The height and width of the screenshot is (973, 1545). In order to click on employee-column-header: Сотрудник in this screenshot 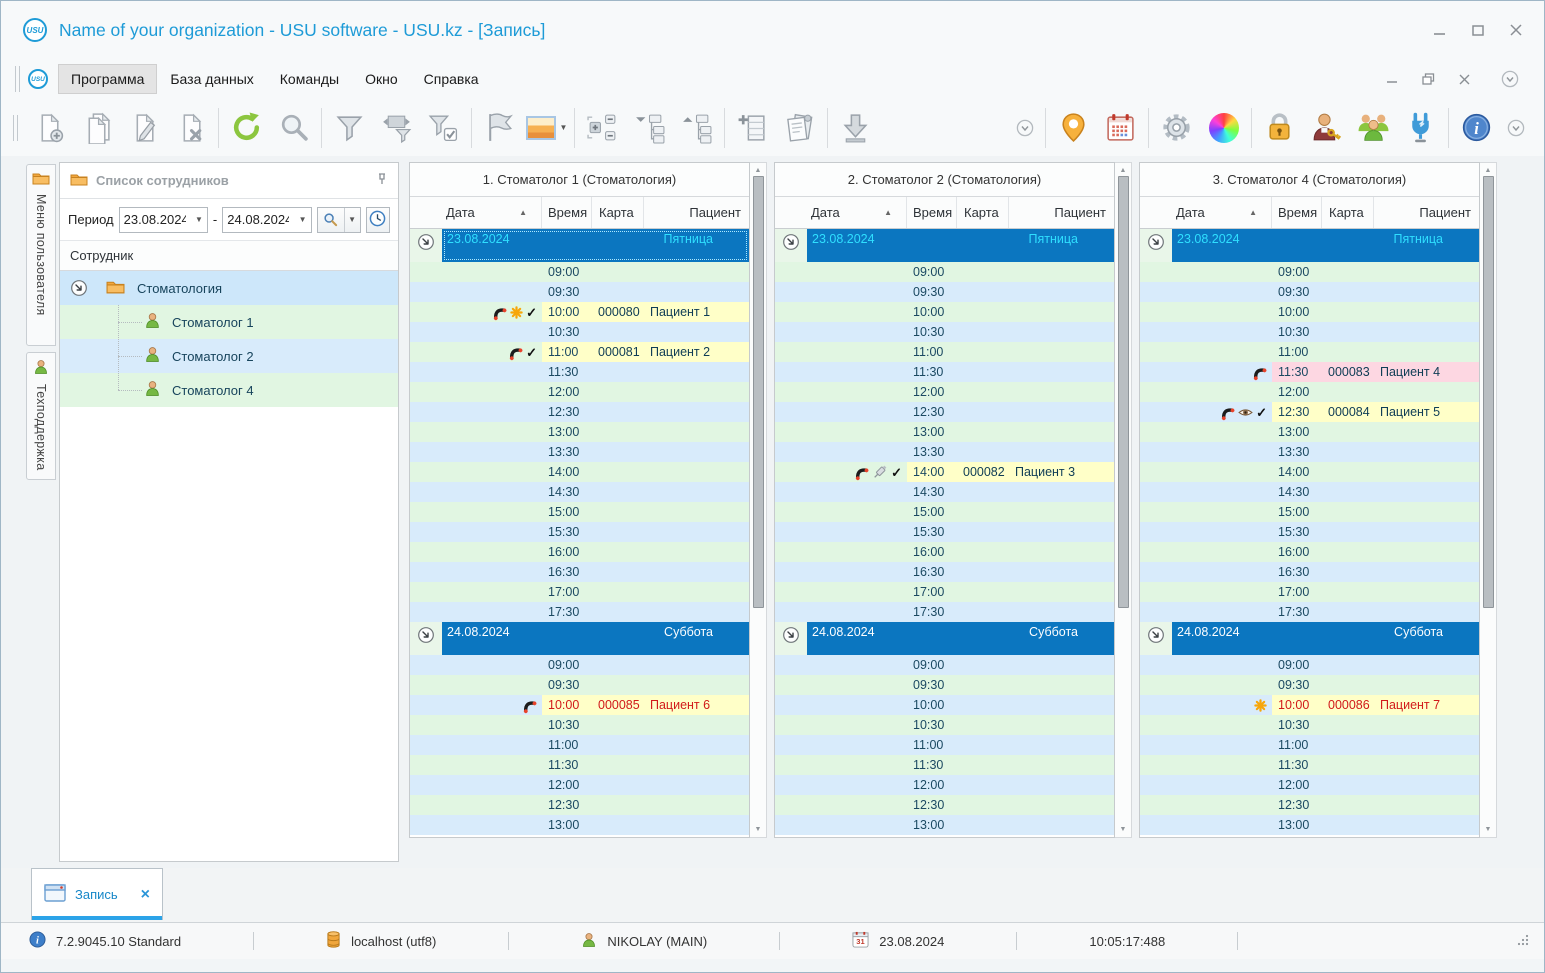, I will do `click(229, 256)`.